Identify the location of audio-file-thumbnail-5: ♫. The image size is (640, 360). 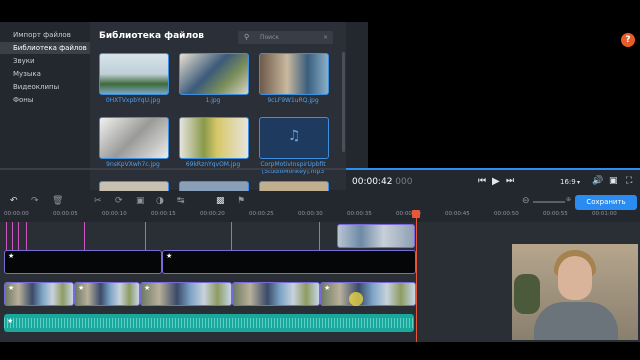
(294, 138).